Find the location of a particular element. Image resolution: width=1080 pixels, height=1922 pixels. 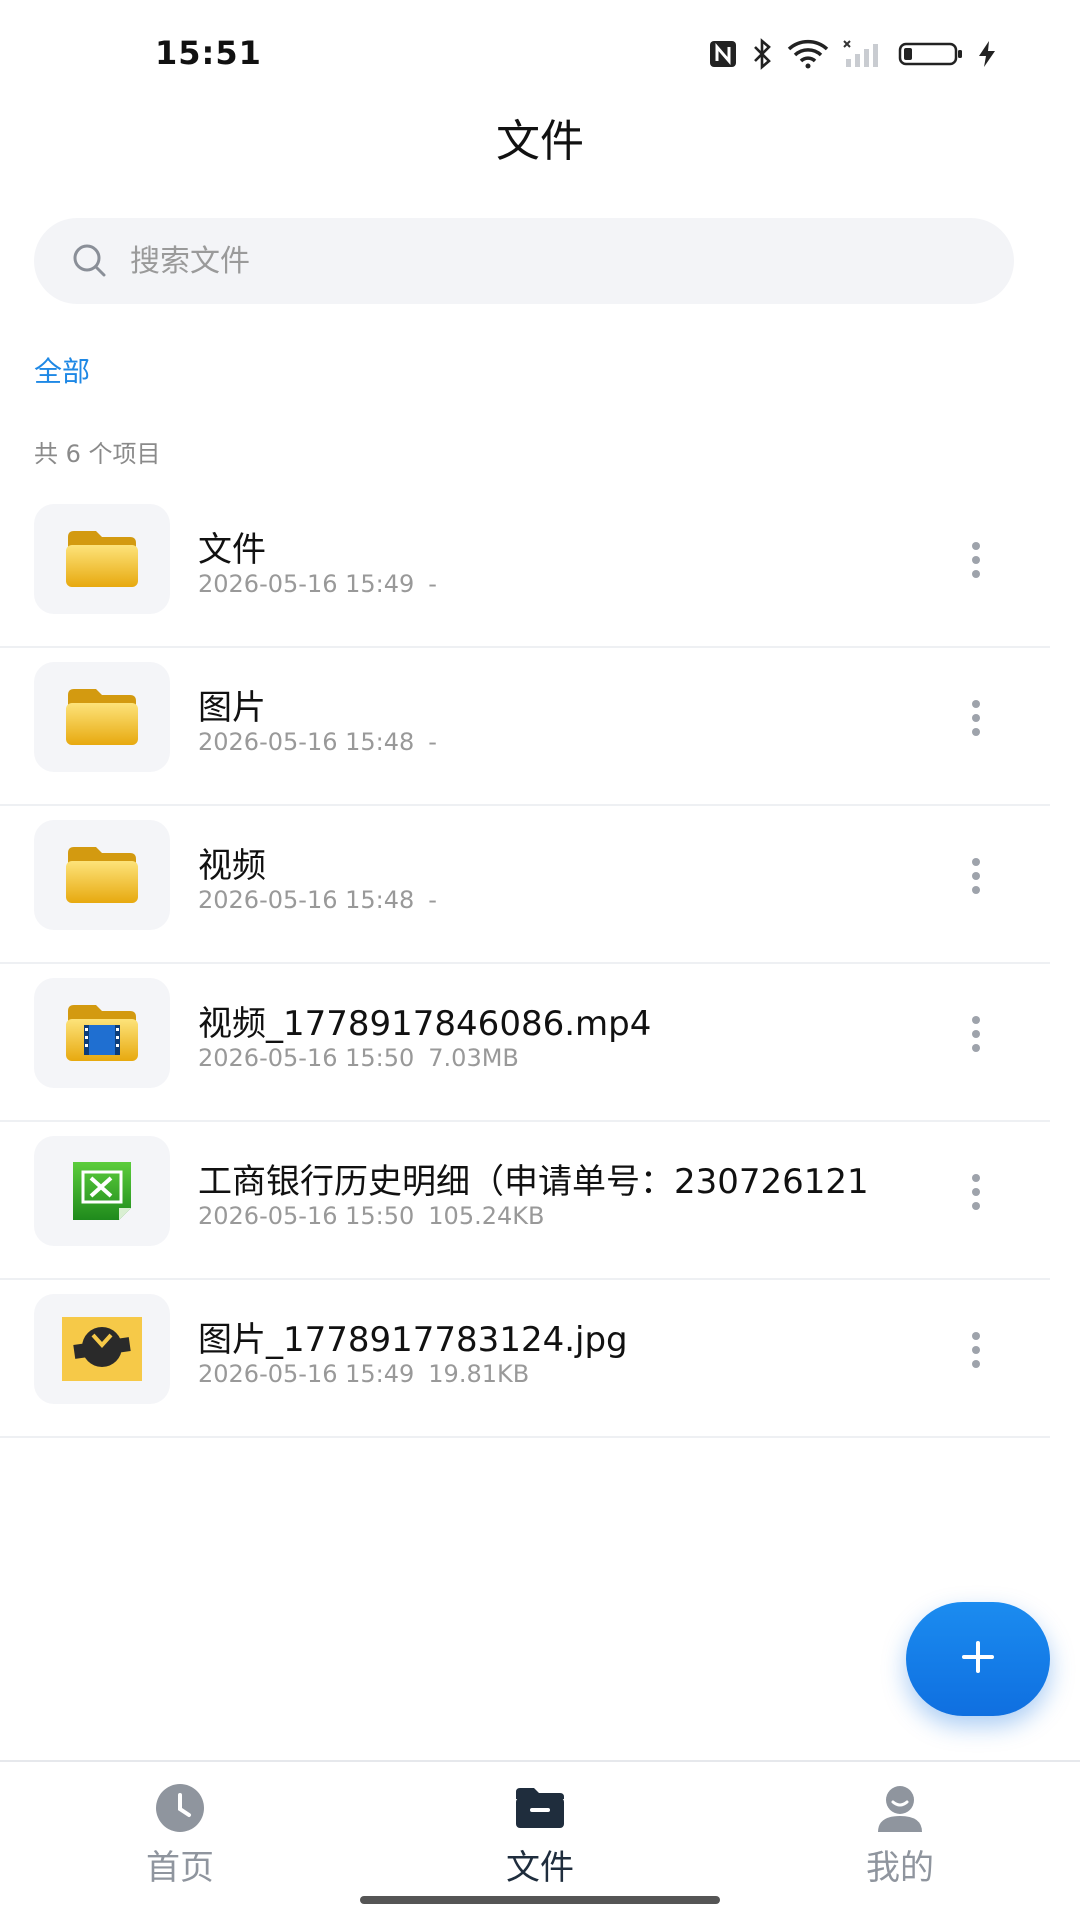

home-indicator is located at coordinates (540, 1900).